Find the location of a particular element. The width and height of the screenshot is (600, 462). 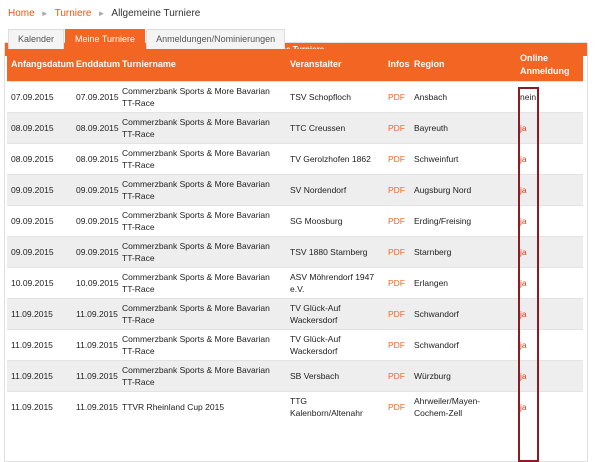

region-cell: Erlangen is located at coordinates (463, 282).